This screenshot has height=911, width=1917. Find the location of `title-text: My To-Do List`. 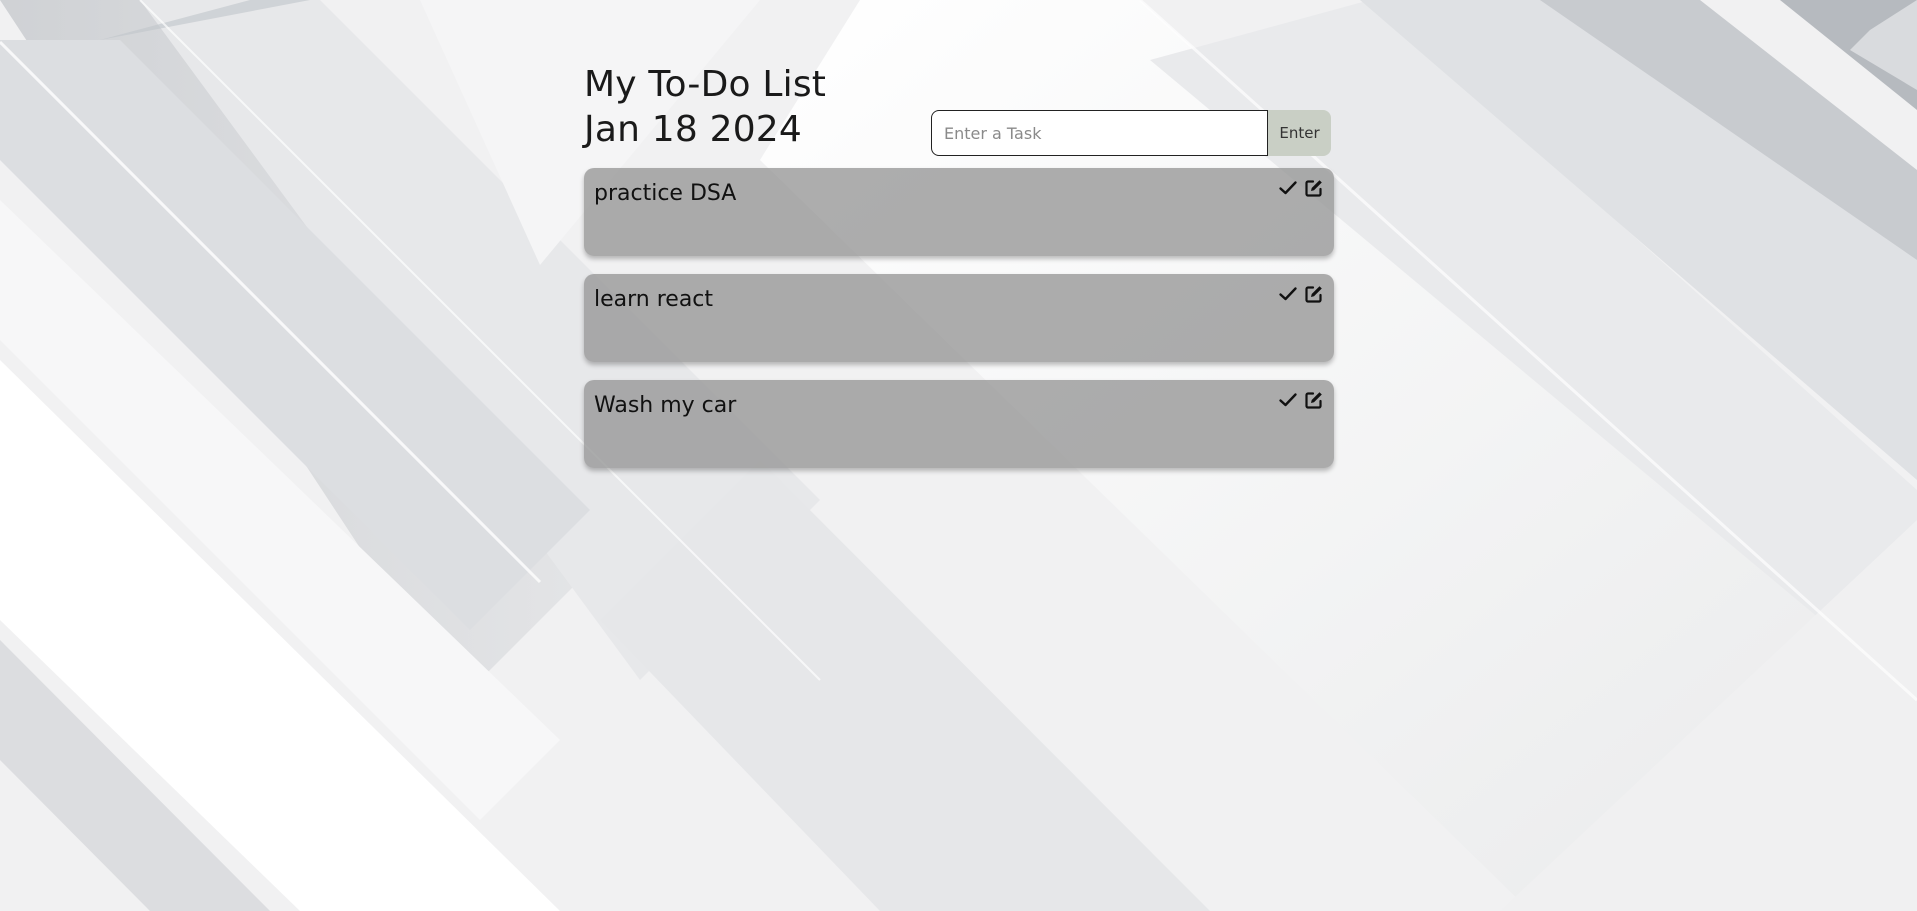

title-text: My To-Do List is located at coordinates (705, 84).